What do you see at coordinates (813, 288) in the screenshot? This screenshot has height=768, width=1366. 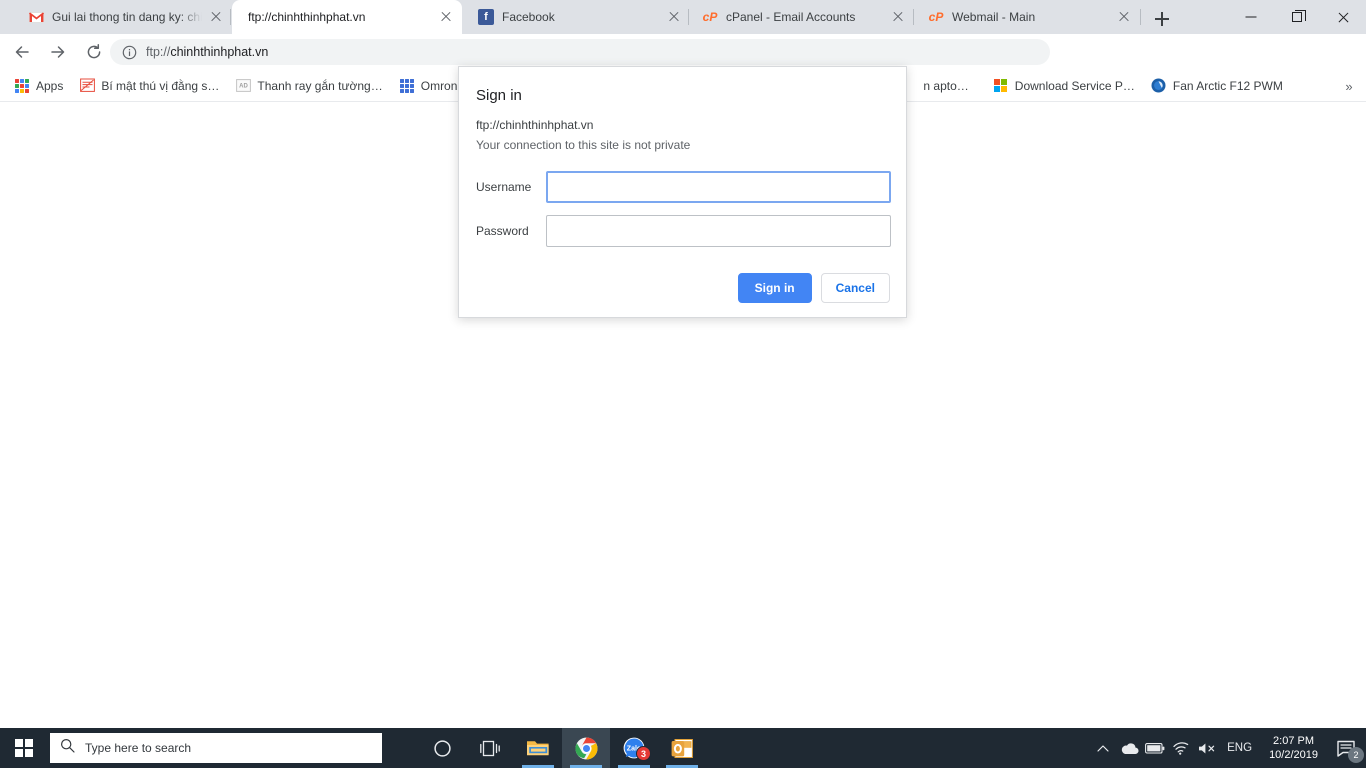 I see `dialog-actions: Sign in Cancel` at bounding box center [813, 288].